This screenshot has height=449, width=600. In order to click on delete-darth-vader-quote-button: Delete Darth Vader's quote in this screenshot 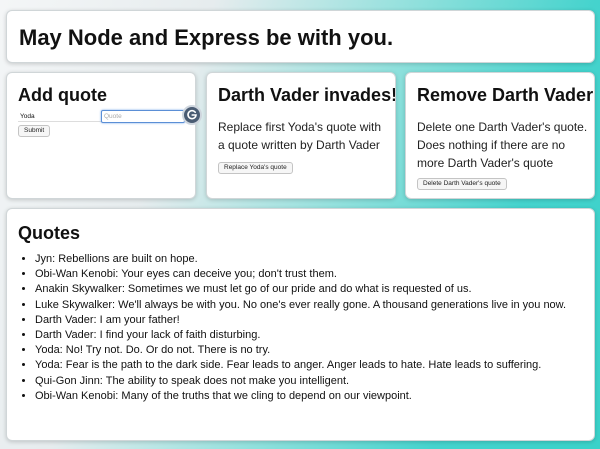, I will do `click(462, 184)`.